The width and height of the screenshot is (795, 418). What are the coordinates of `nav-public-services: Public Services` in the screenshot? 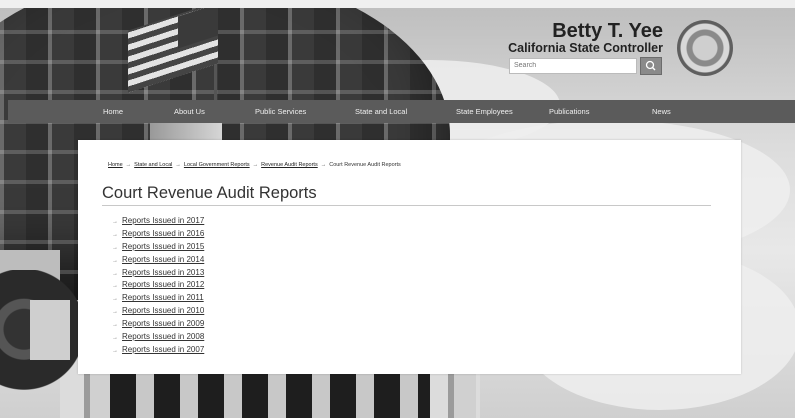 It's located at (280, 111).